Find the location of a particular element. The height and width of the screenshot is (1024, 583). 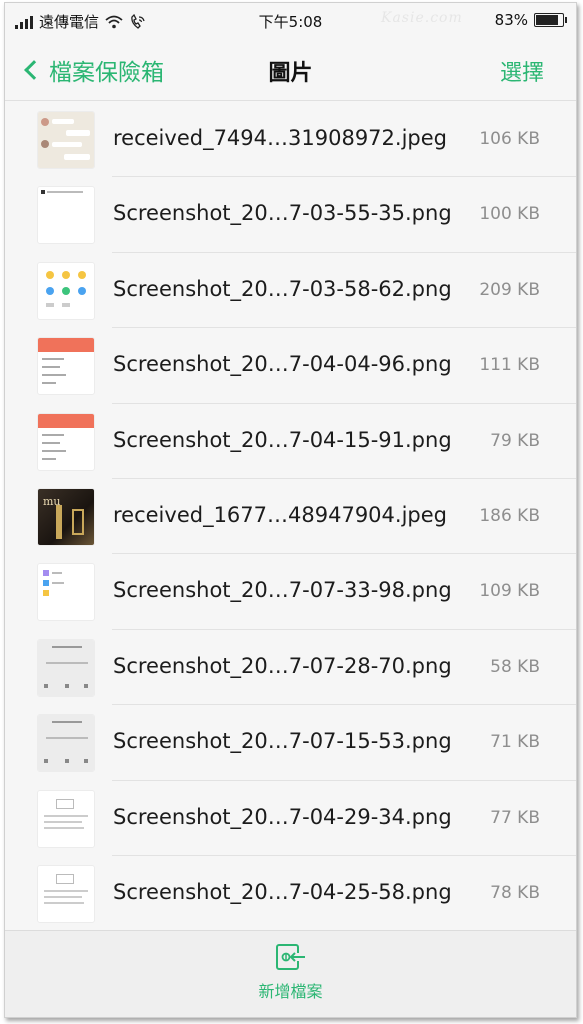

nav-bar: 檔案保險箱 圖片 選擇 is located at coordinates (290, 70).